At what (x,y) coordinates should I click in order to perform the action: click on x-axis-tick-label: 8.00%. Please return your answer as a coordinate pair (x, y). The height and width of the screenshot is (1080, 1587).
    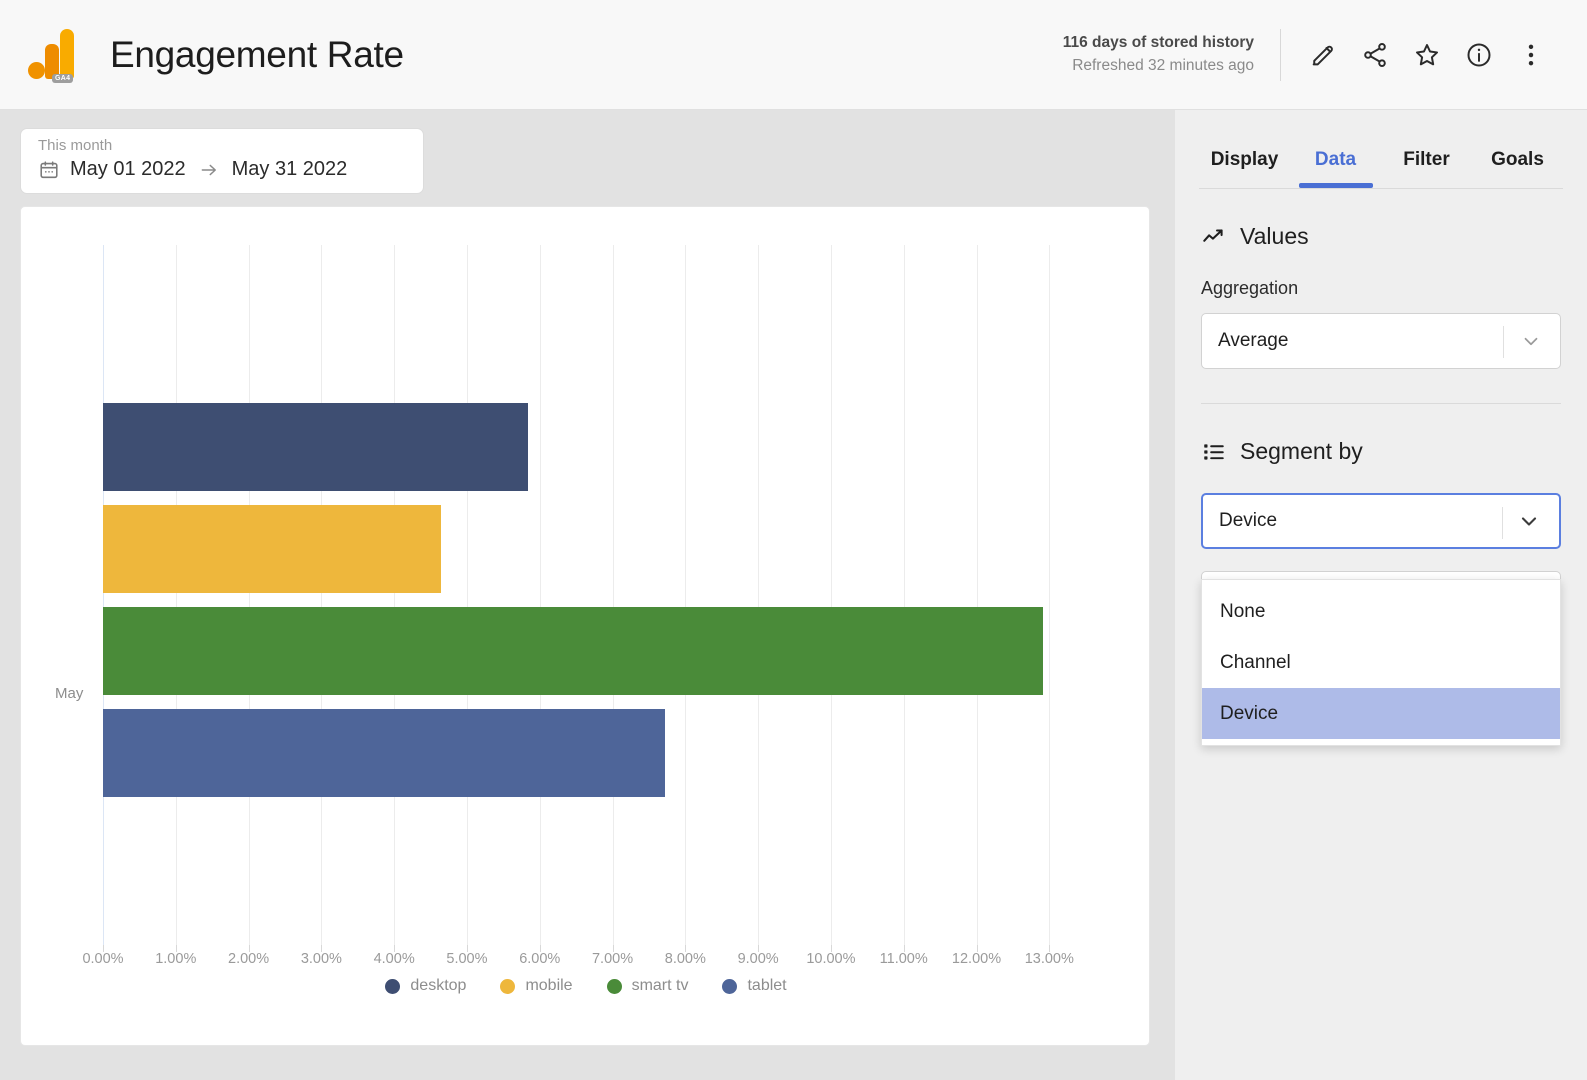
    Looking at the image, I should click on (685, 959).